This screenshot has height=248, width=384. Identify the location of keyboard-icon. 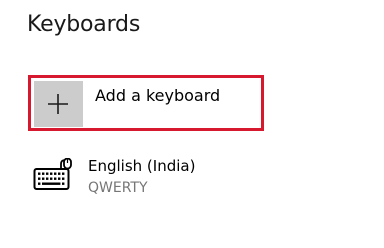
(52, 174).